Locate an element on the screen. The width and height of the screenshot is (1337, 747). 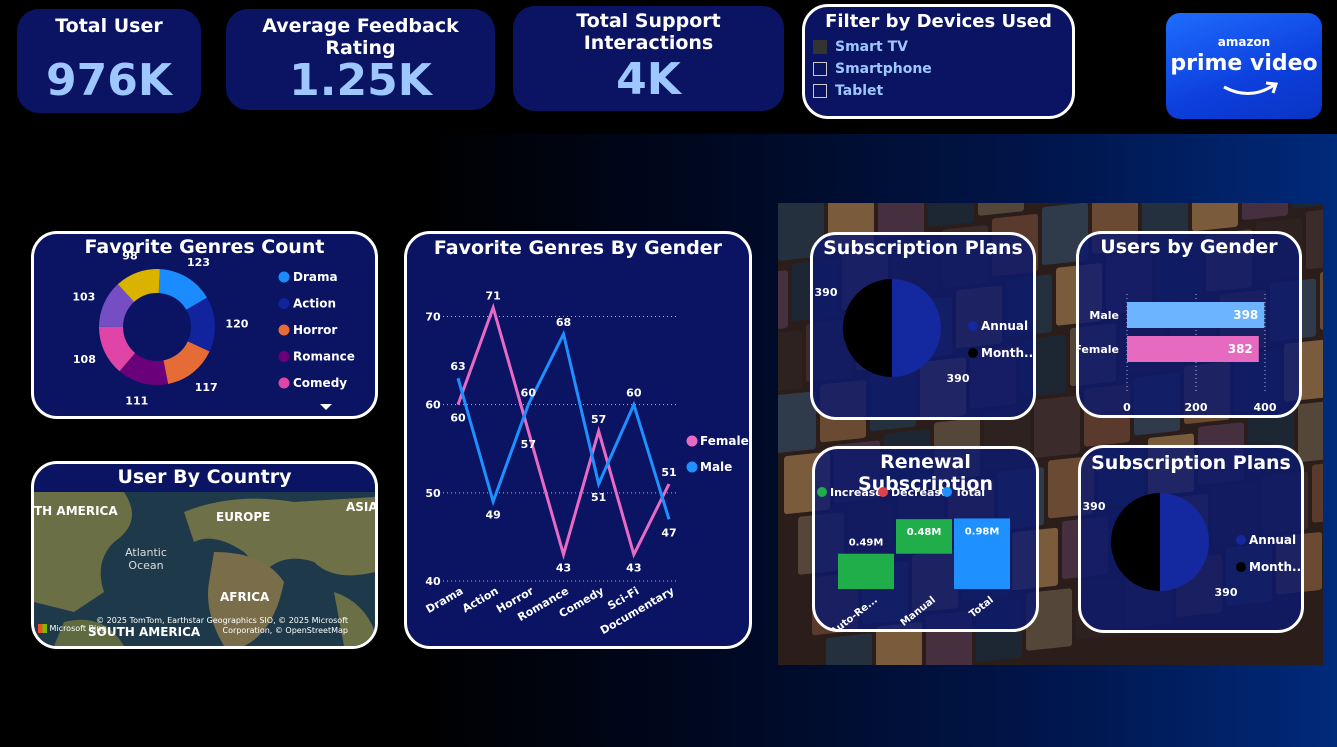
map-label: Atlantic Ocean is located at coordinates (146, 559).